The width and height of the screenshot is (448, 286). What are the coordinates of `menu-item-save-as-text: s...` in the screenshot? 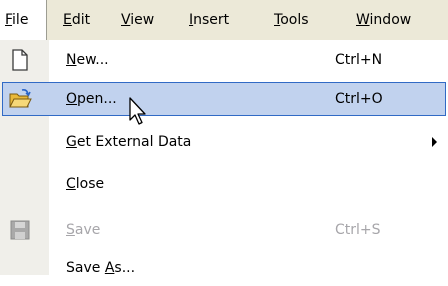 It's located at (125, 268).